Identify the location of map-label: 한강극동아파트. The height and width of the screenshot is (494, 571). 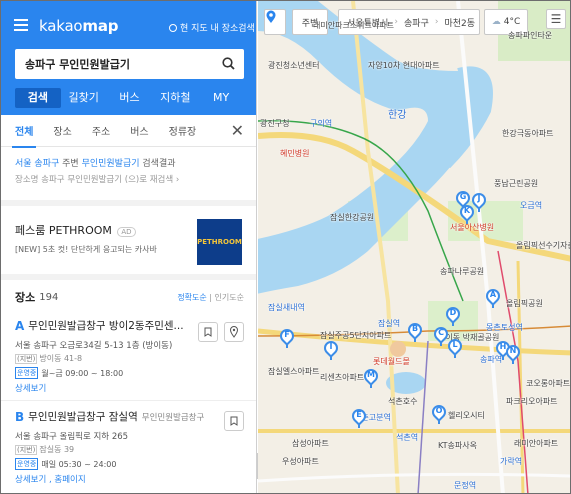
(528, 133).